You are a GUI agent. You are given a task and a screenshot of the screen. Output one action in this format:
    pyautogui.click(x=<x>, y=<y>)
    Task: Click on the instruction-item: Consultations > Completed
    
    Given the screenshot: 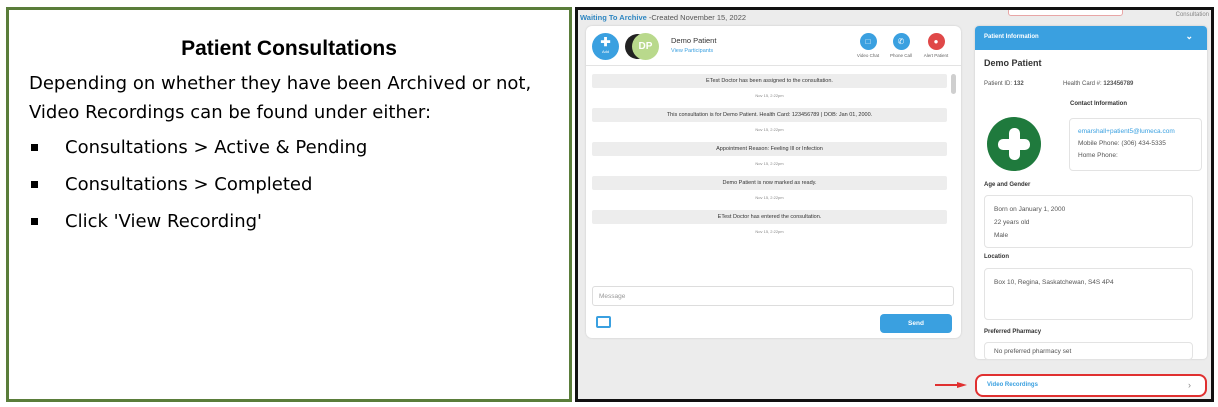 What is the action you would take?
    pyautogui.click(x=300, y=184)
    